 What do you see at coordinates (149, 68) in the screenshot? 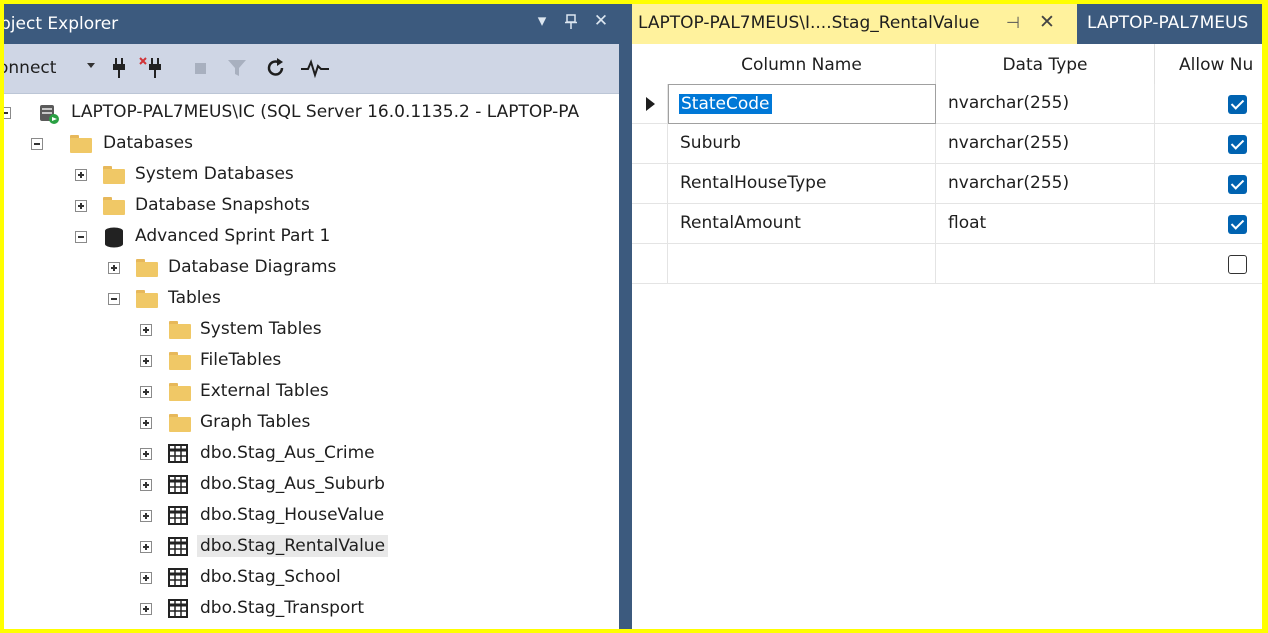
I see `disconnect-icon` at bounding box center [149, 68].